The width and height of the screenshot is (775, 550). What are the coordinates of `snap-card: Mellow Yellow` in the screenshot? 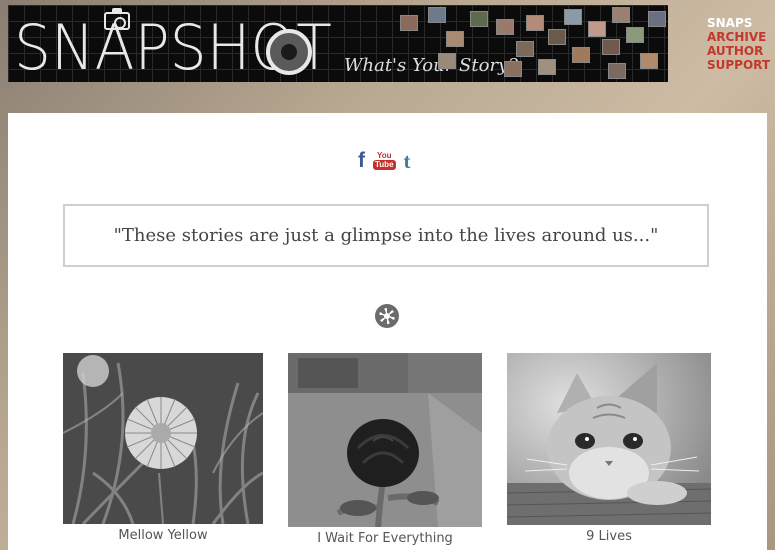 It's located at (163, 448).